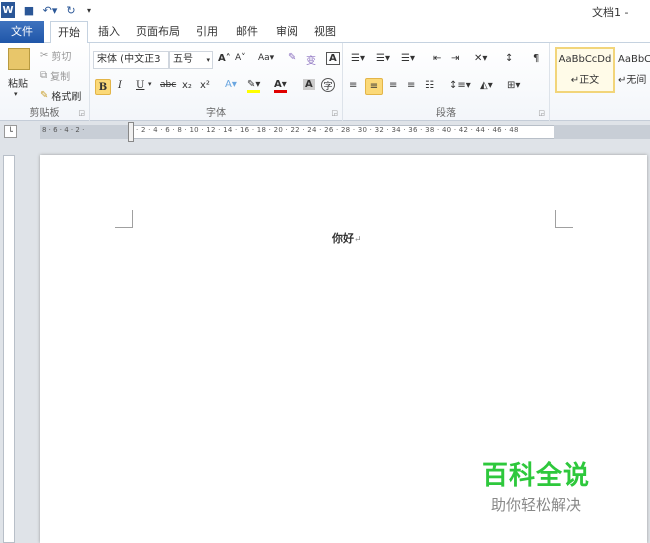 The width and height of the screenshot is (650, 543). What do you see at coordinates (287, 32) in the screenshot?
I see `tab-review: 审阅` at bounding box center [287, 32].